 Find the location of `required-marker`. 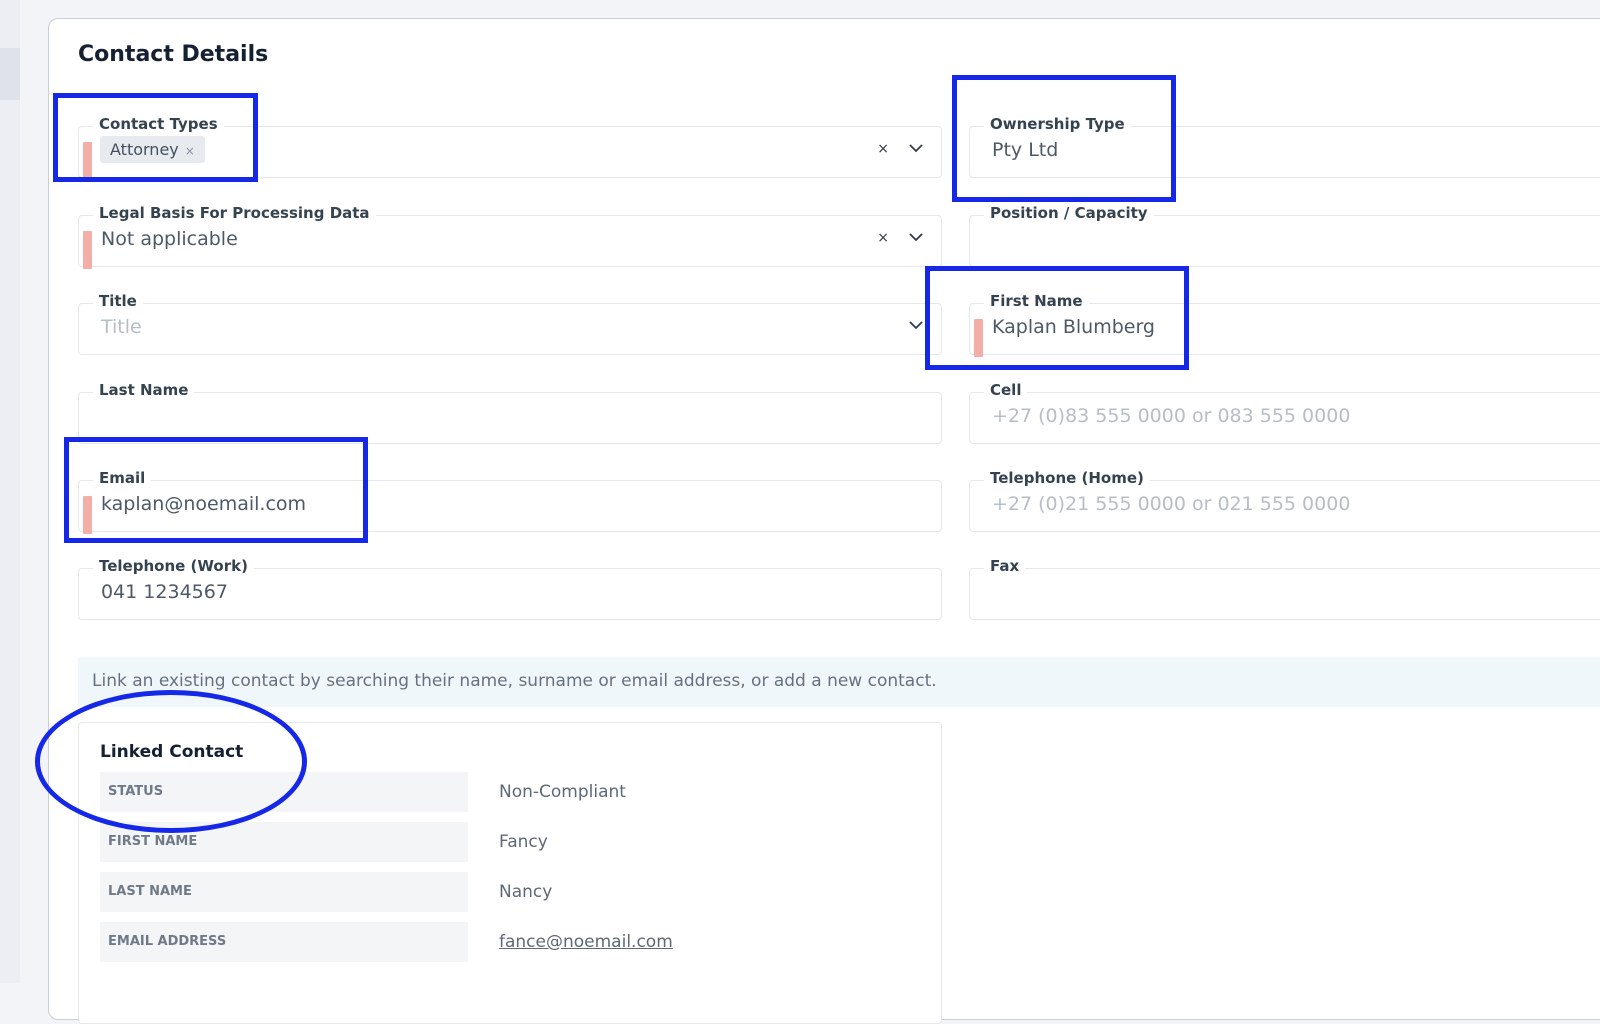

required-marker is located at coordinates (87, 250).